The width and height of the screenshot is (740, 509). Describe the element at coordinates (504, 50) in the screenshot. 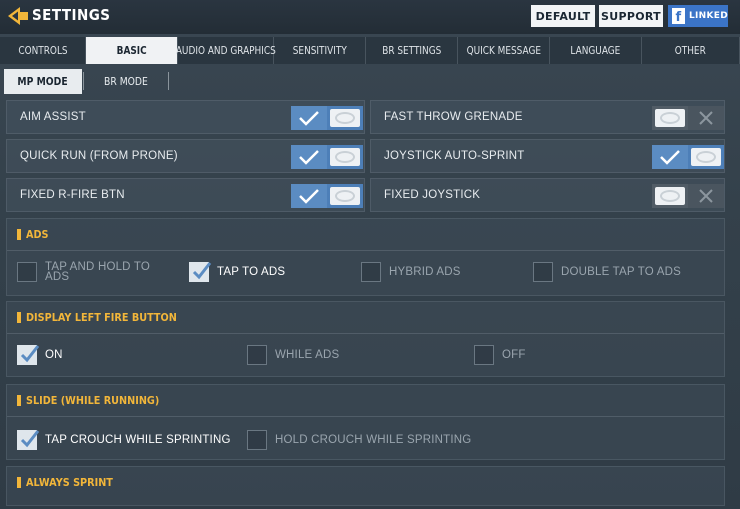

I see `tab-quick-message: QUICK MESSAGE` at that location.